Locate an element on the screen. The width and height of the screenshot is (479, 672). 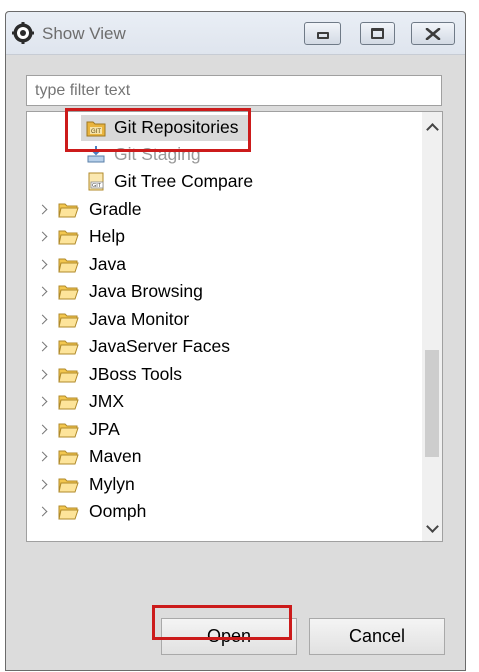
dialog-title: Show View is located at coordinates (84, 33).